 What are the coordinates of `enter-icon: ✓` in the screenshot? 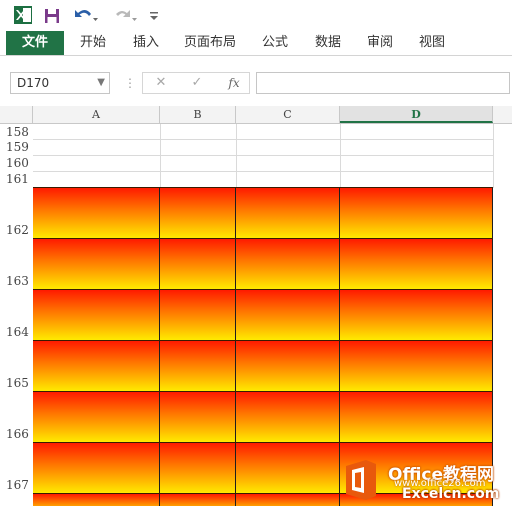 It's located at (197, 83).